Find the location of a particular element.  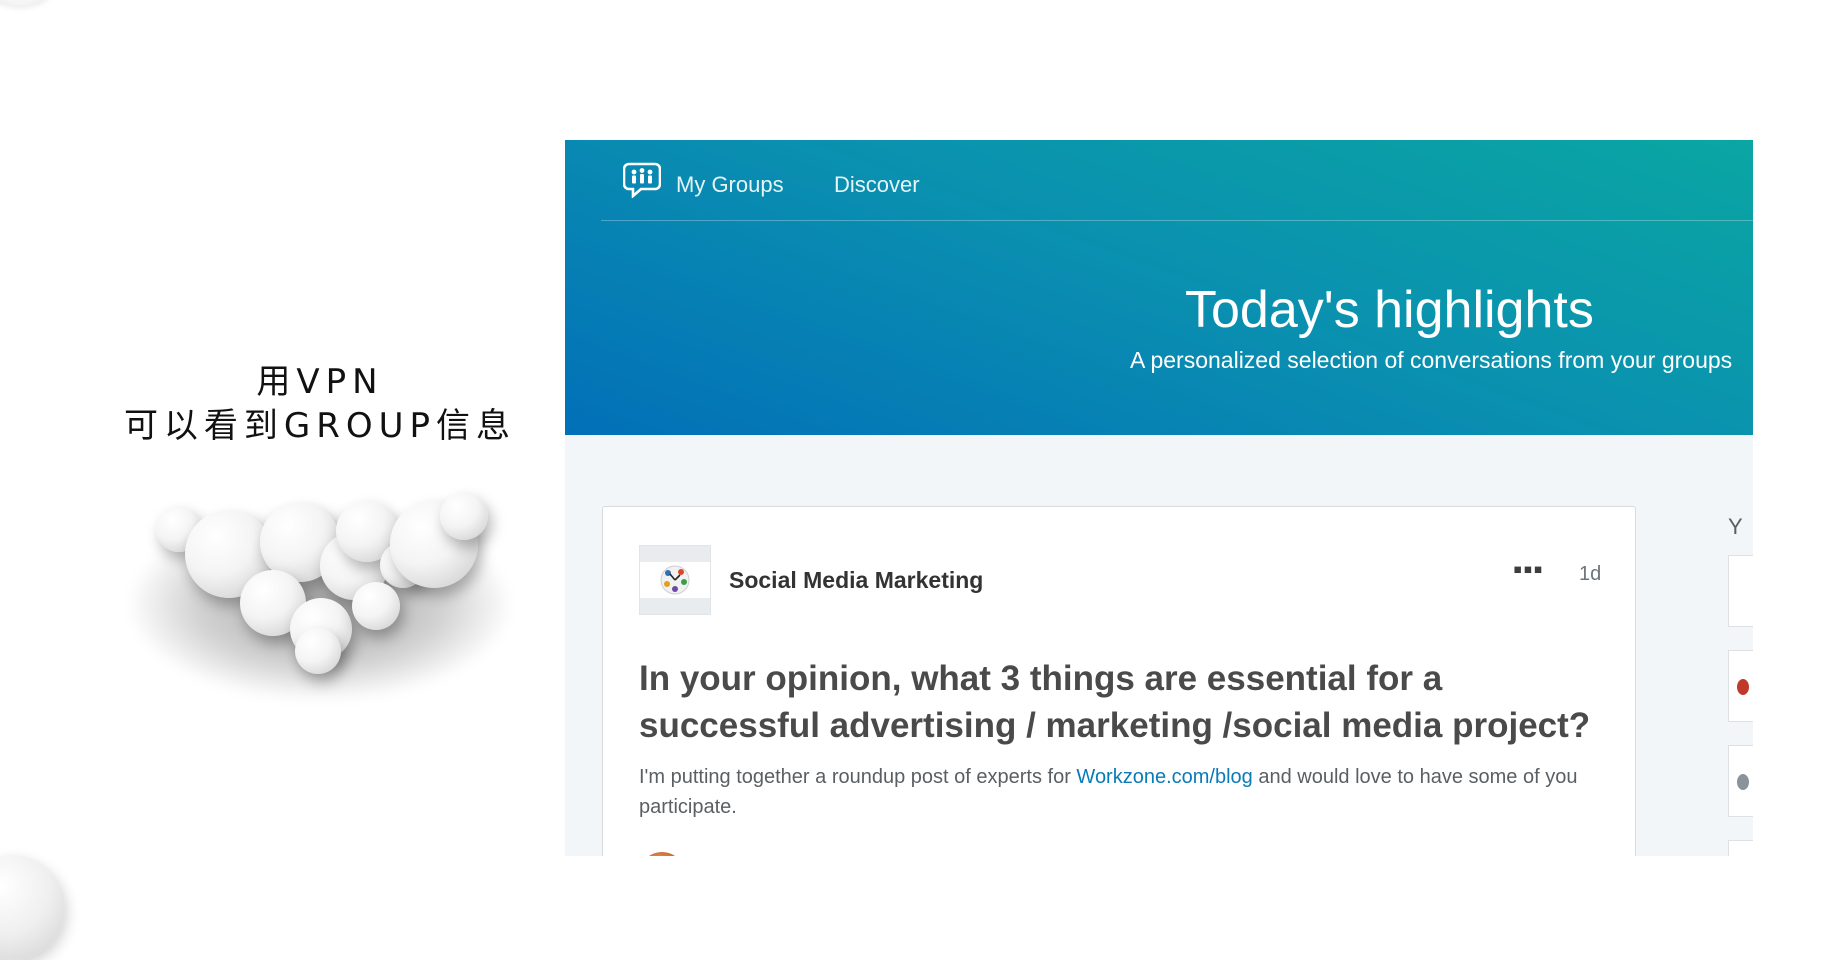

group-thumbnail is located at coordinates (675, 580).